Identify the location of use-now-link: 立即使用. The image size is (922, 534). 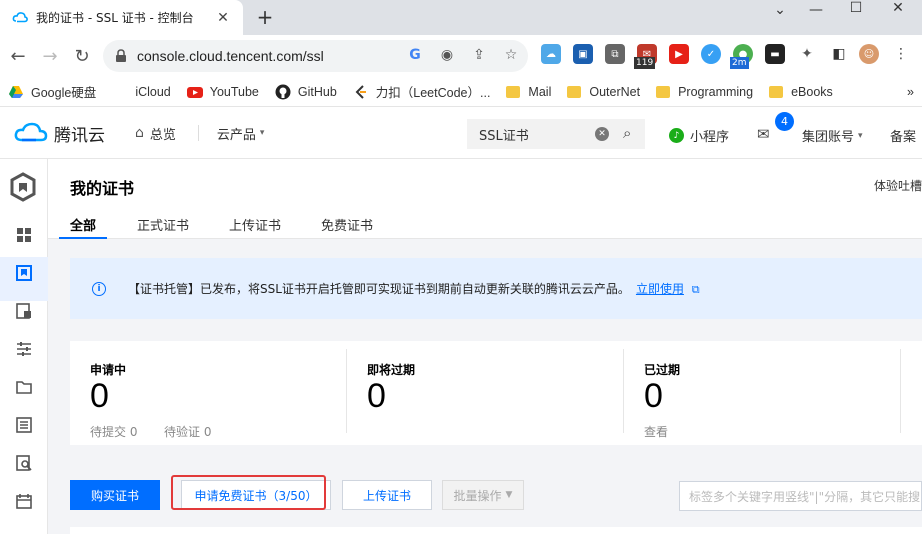
(660, 289).